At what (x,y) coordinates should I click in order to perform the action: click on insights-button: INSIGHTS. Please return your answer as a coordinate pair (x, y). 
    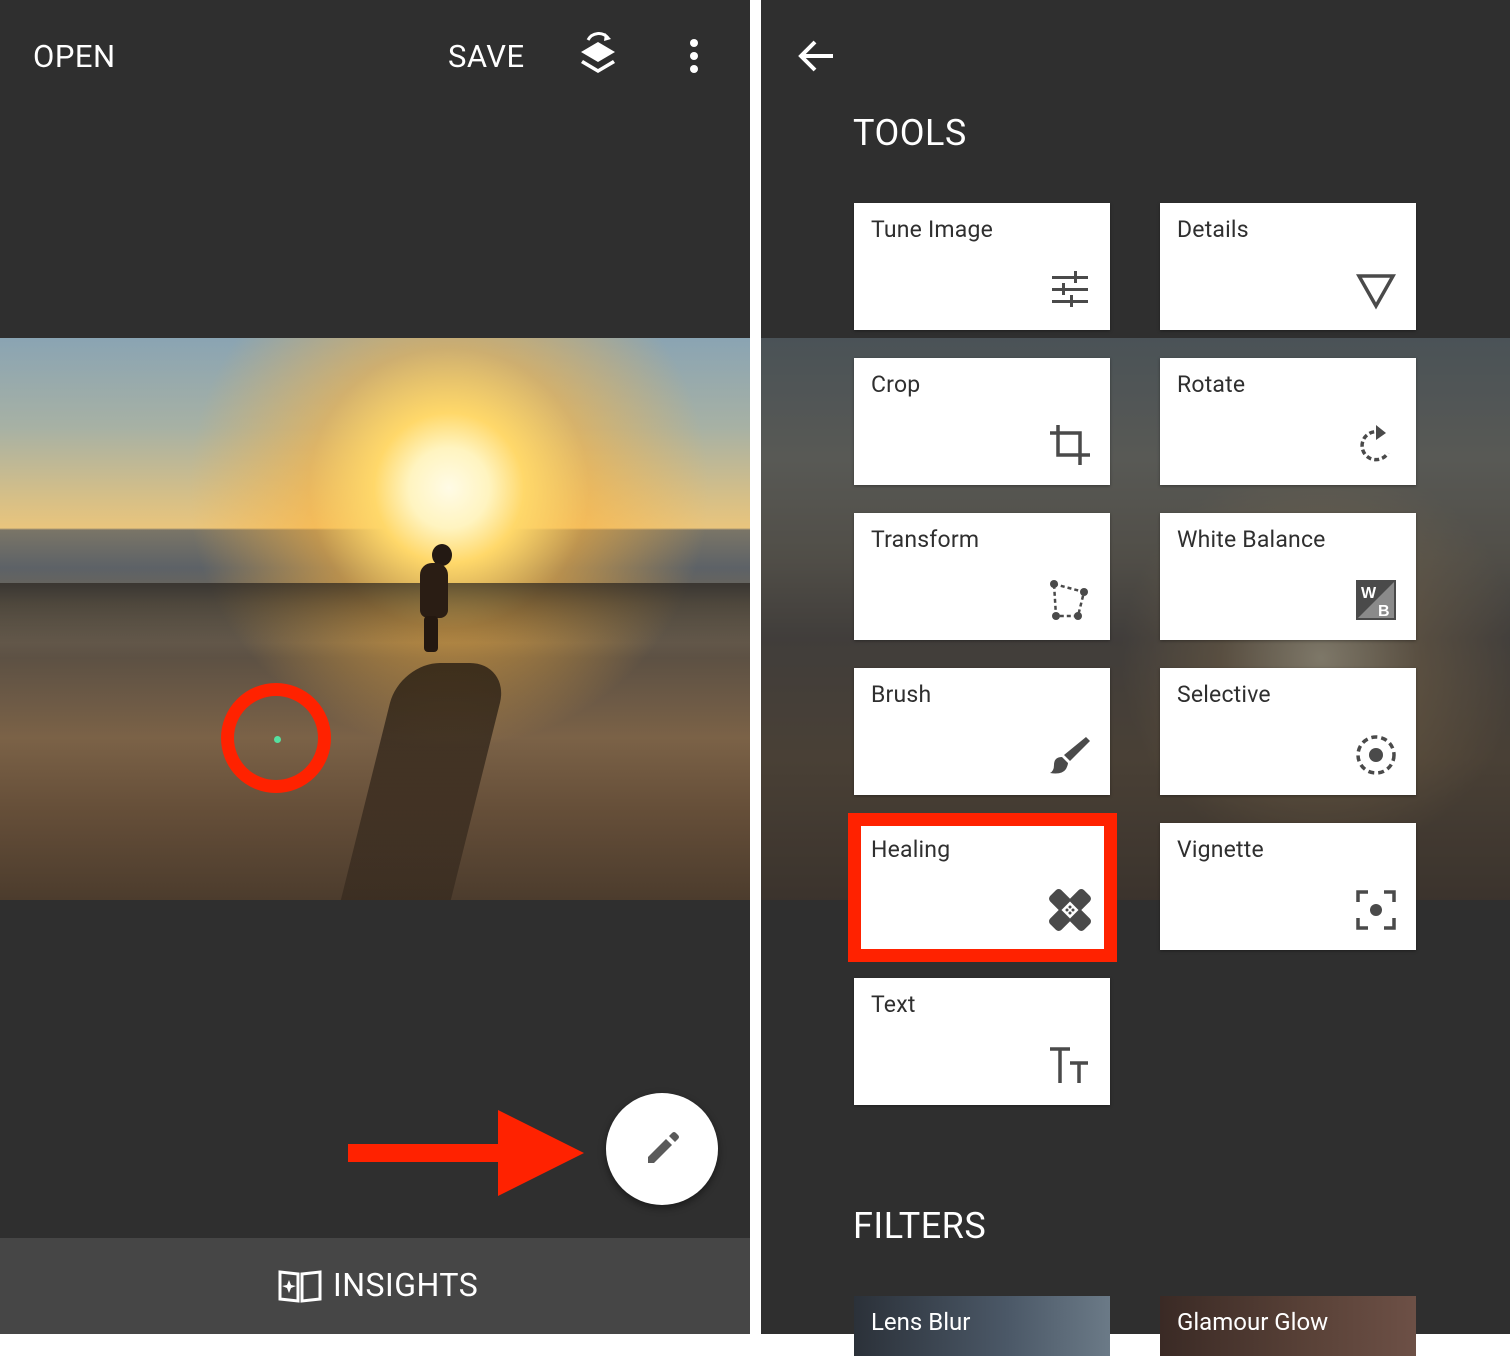
    Looking at the image, I should click on (405, 1285).